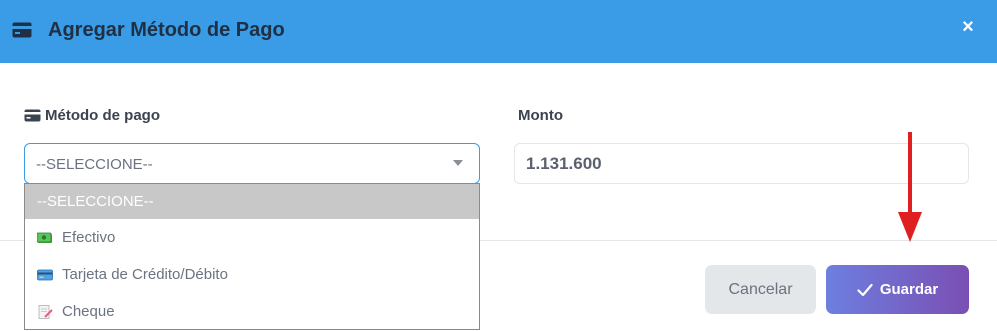 The width and height of the screenshot is (997, 331). Describe the element at coordinates (145, 274) in the screenshot. I see `dropdown-option-label: Tarjeta de Crédito/Débito` at that location.